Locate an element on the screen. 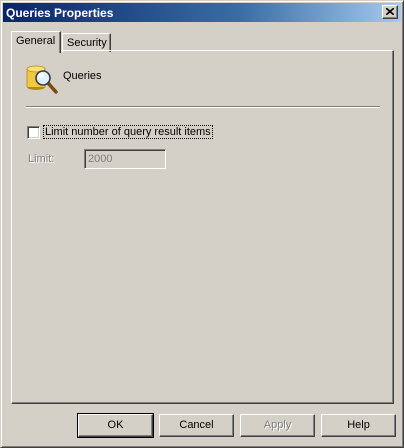 The image size is (404, 448). limit-input: 2000 is located at coordinates (125, 159).